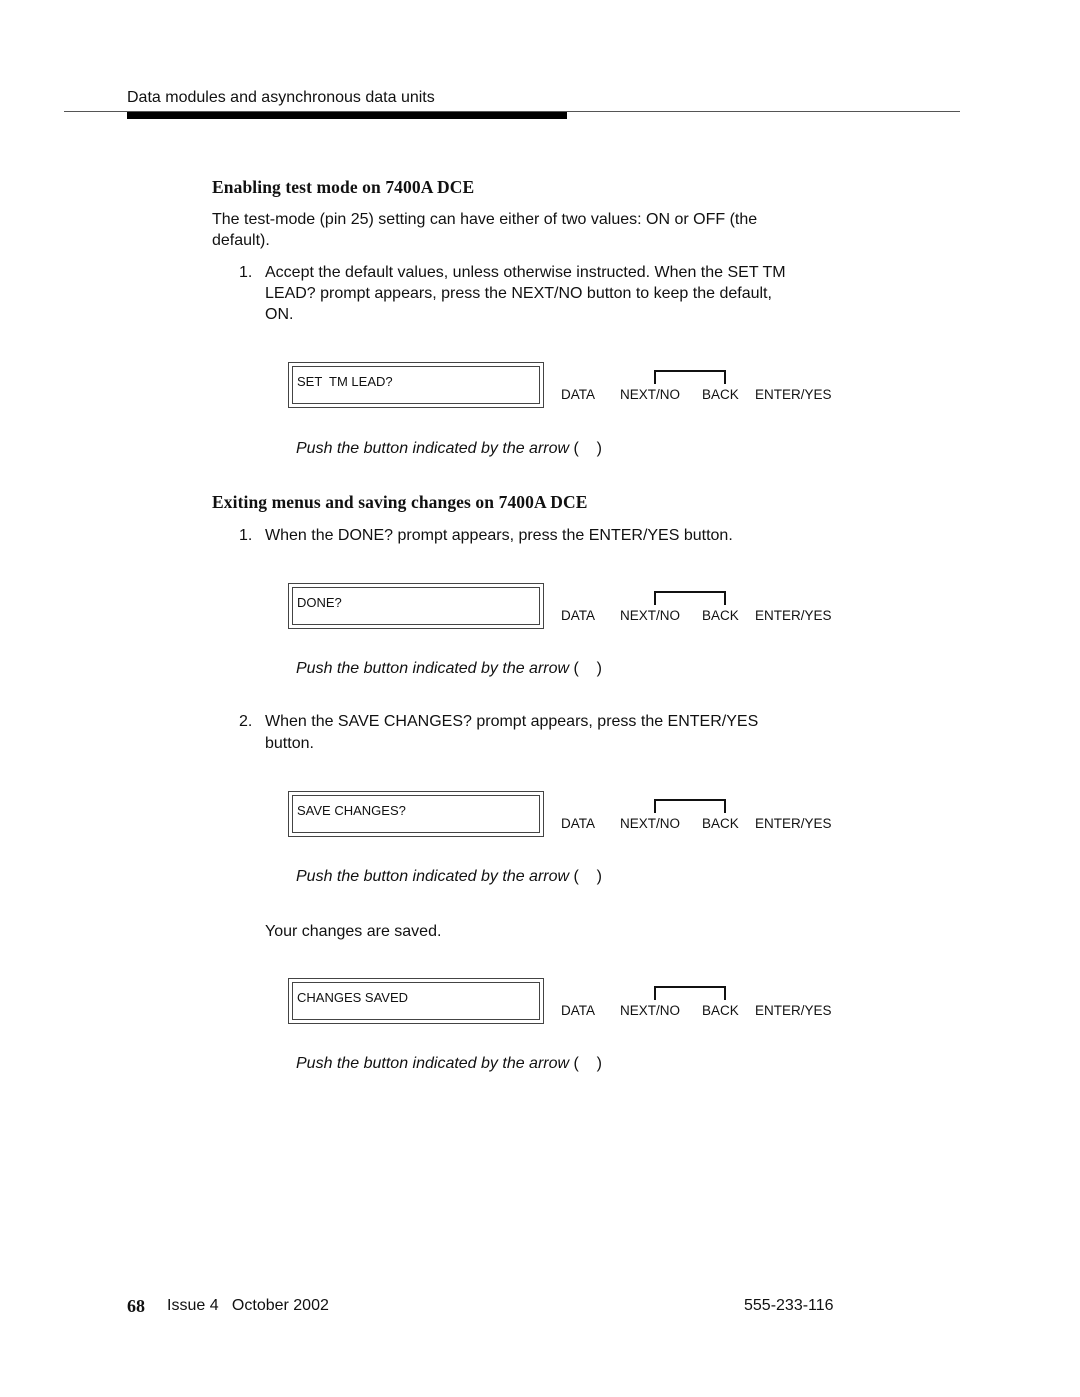 The height and width of the screenshot is (1397, 1080). What do you see at coordinates (241, 240) in the screenshot?
I see `intro-paragraph-line-2: default).` at bounding box center [241, 240].